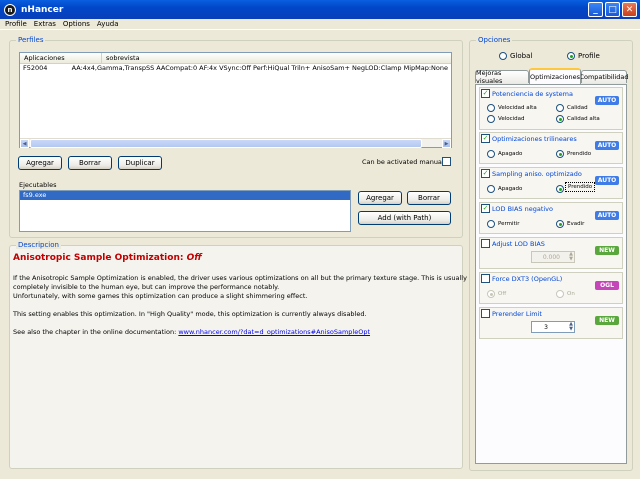 This screenshot has width=640, height=479. What do you see at coordinates (485, 93) in the screenshot?
I see `system-performance-checkbox: ✓` at bounding box center [485, 93].